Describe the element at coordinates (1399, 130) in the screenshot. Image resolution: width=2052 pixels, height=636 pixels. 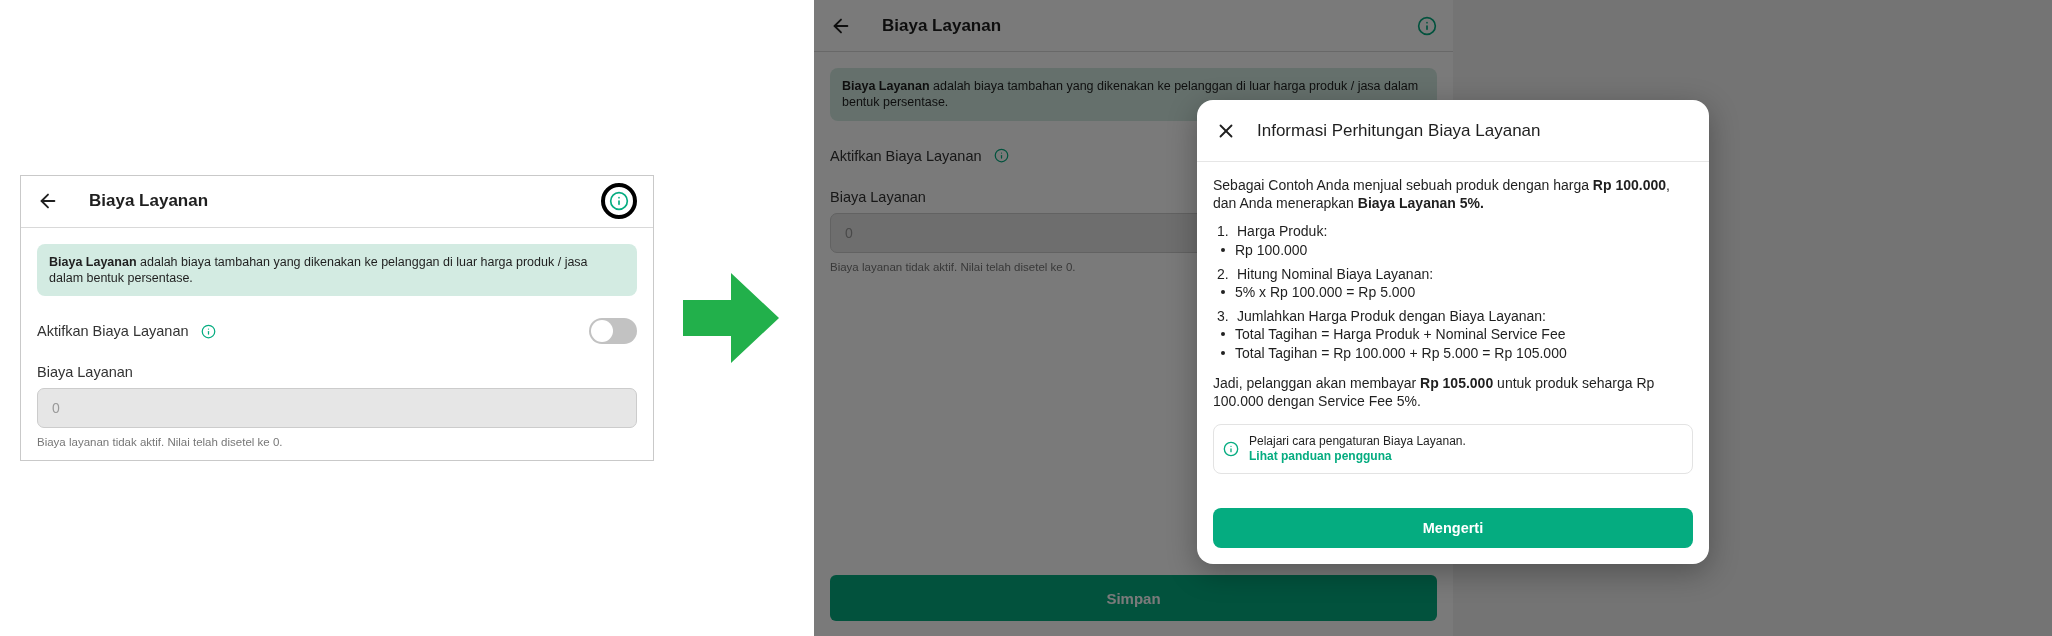
I see `dialog-title: Informasi Perhitungan Biaya Layanan` at that location.